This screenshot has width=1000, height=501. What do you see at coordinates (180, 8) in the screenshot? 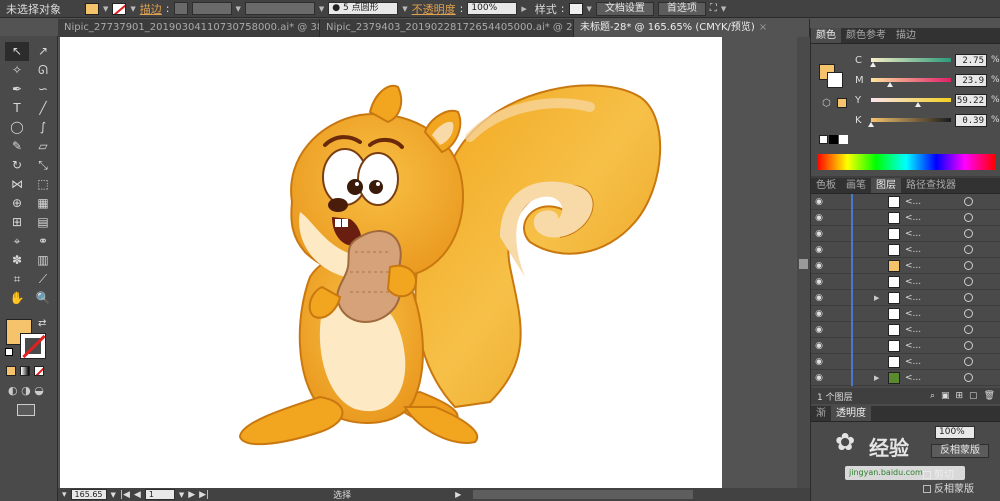
I see `stroke-weight-field` at bounding box center [180, 8].